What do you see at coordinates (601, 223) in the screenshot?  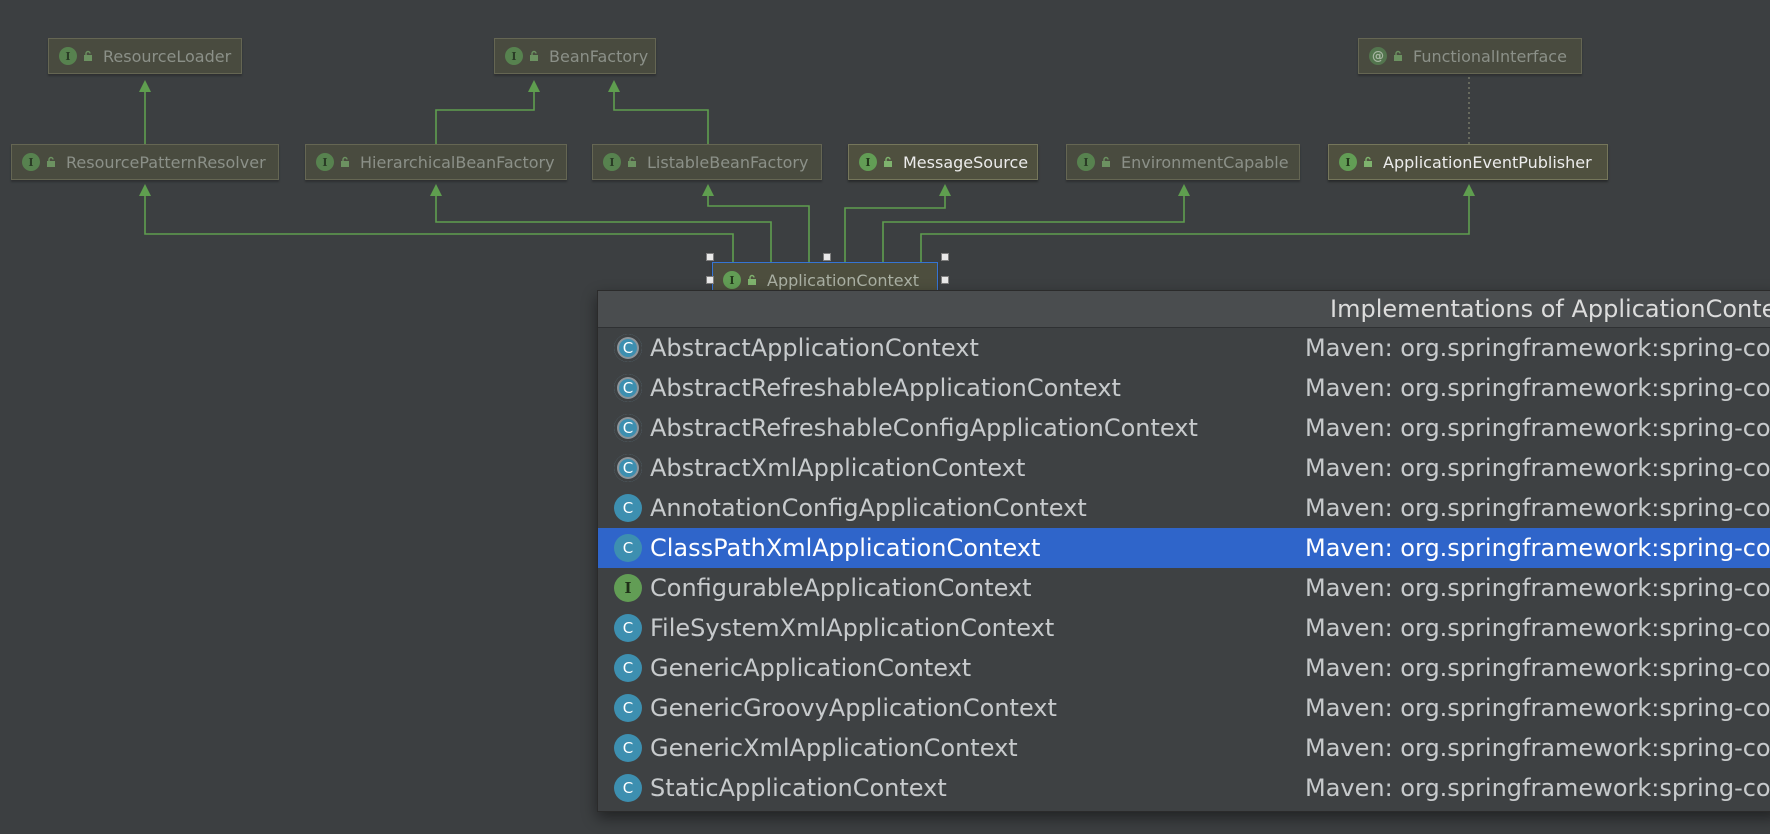 I see `edge-applicationcontext-hierarchicalbeanfactory` at bounding box center [601, 223].